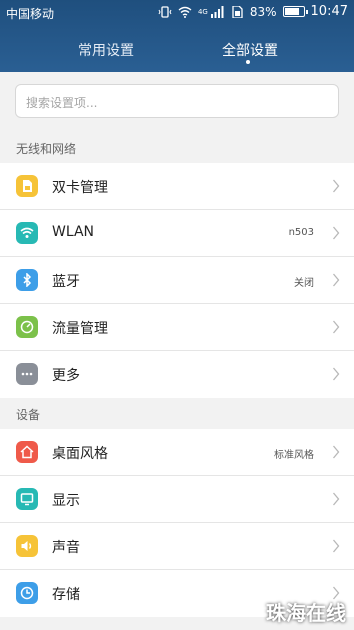 This screenshot has width=354, height=630. Describe the element at coordinates (80, 329) in the screenshot. I see `row-label: 流量管理` at that location.